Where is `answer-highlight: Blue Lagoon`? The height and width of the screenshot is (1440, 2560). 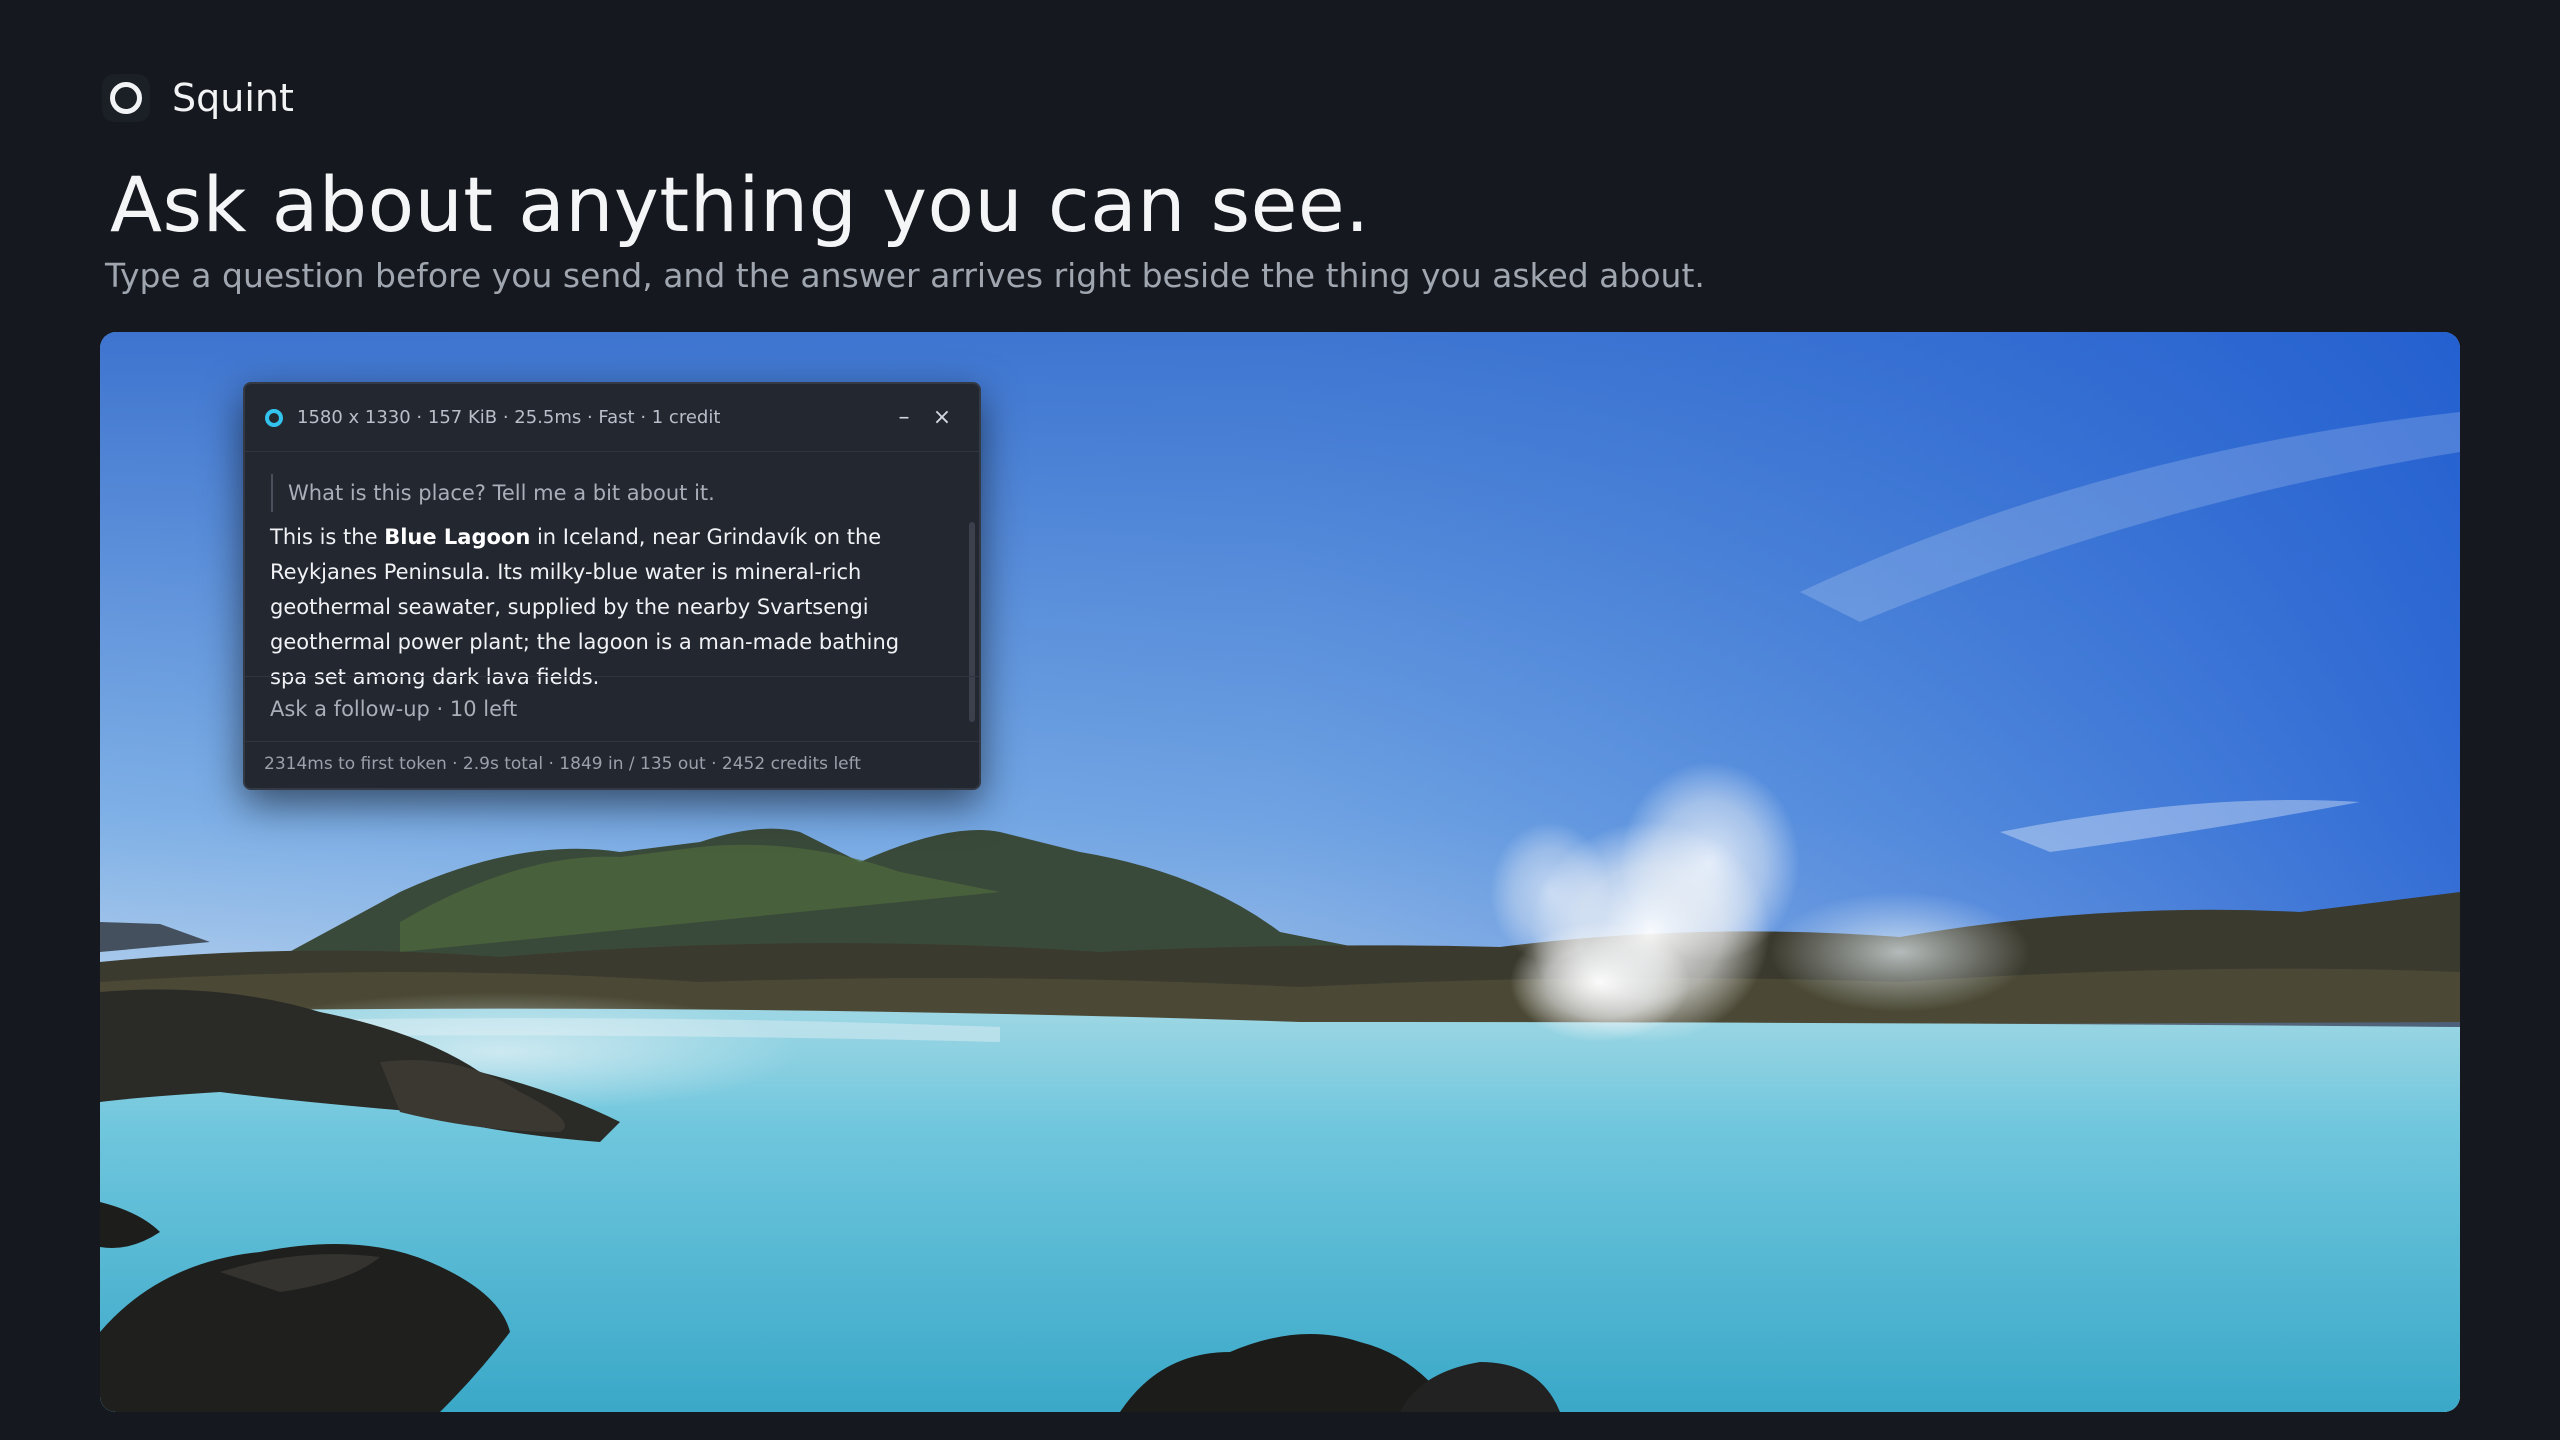 answer-highlight: Blue Lagoon is located at coordinates (457, 537).